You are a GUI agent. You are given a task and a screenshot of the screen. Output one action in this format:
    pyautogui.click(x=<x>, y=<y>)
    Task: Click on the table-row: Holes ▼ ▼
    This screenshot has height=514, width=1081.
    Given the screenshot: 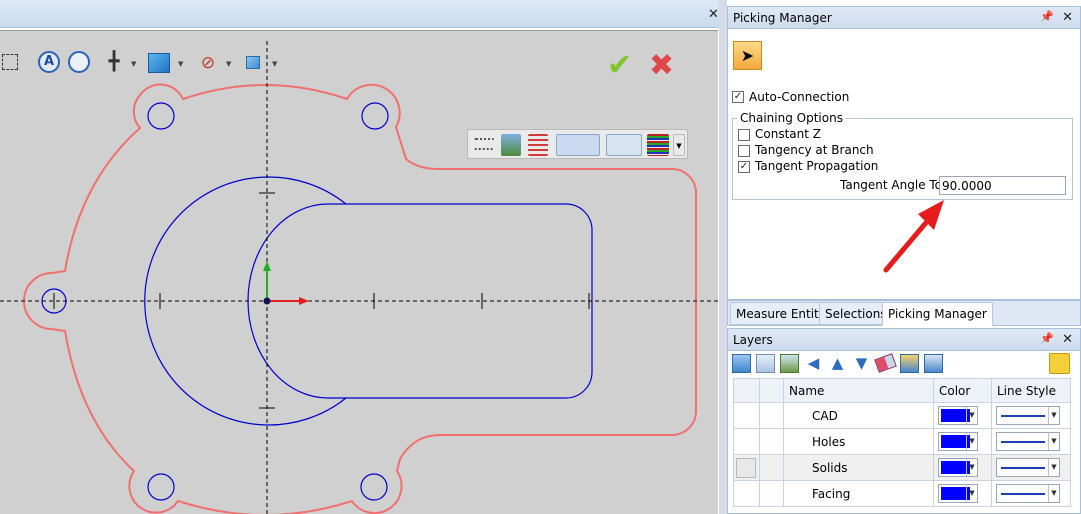 What is the action you would take?
    pyautogui.click(x=902, y=441)
    